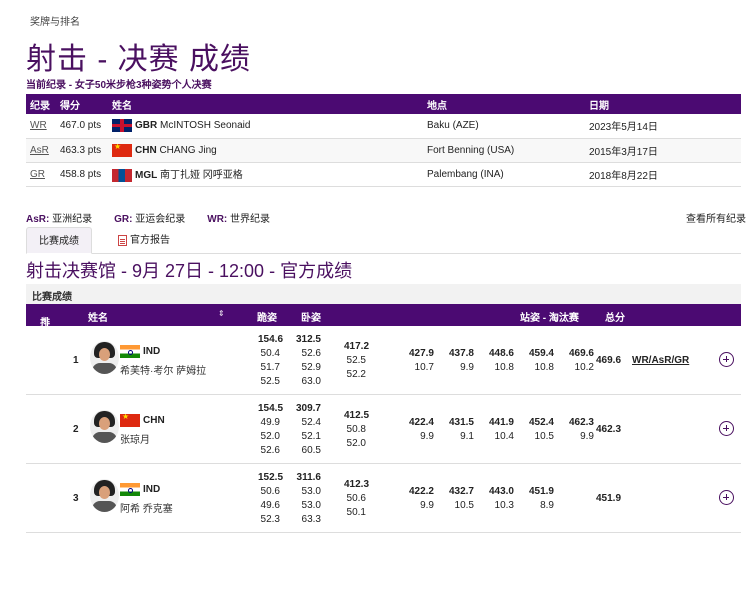 Image resolution: width=750 pixels, height=602 pixels. Describe the element at coordinates (41, 150) in the screenshot. I see `record-type: AsR` at that location.